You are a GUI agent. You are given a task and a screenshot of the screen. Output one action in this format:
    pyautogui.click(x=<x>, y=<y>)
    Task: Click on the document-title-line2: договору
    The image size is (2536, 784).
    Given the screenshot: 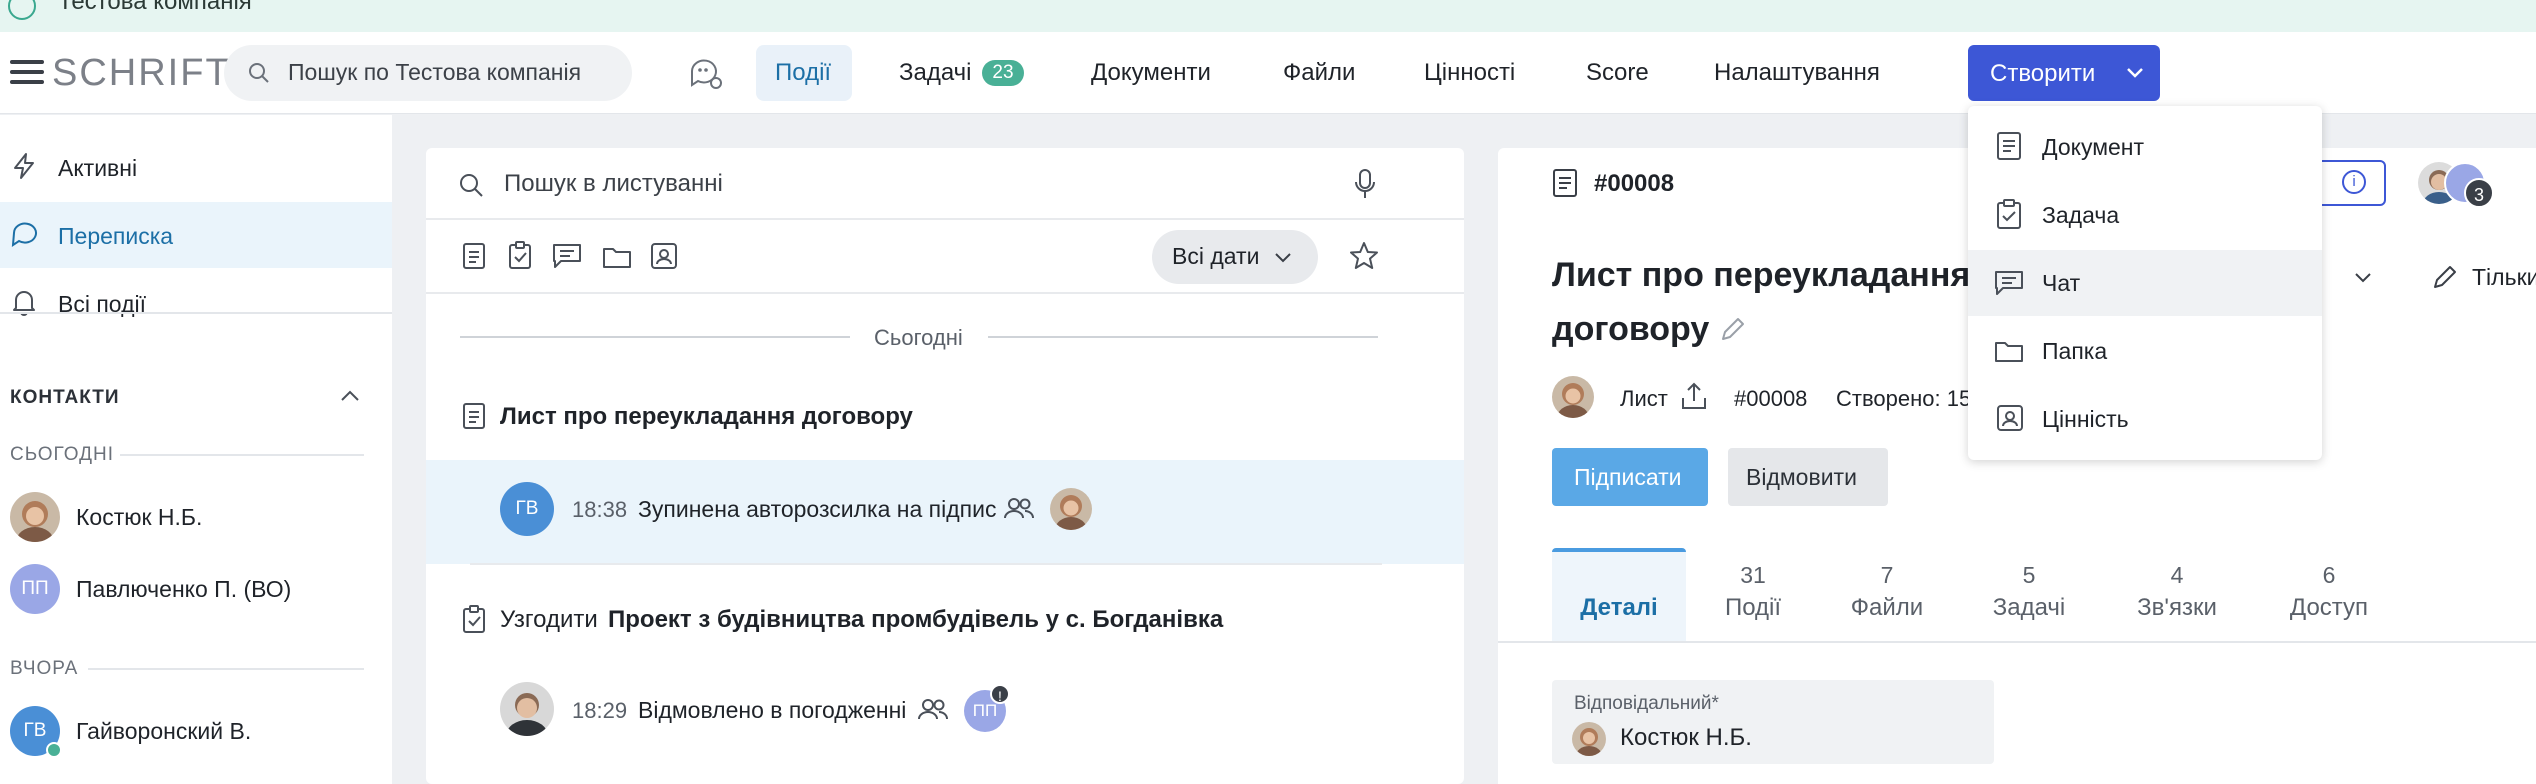 What is the action you would take?
    pyautogui.click(x=1631, y=329)
    